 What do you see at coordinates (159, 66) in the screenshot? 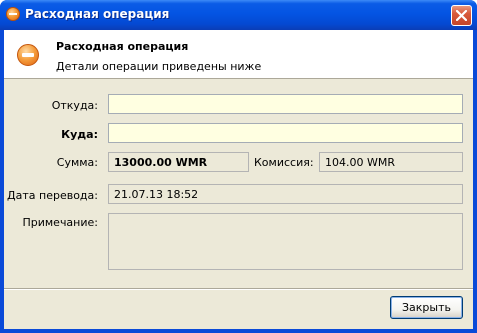
I see `header-subtitle: Детали операции приведены ниже` at bounding box center [159, 66].